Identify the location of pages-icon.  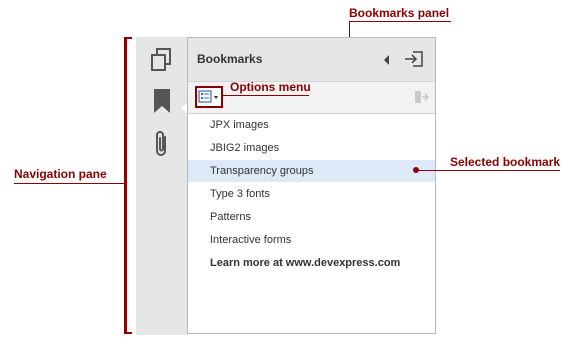
(162, 60).